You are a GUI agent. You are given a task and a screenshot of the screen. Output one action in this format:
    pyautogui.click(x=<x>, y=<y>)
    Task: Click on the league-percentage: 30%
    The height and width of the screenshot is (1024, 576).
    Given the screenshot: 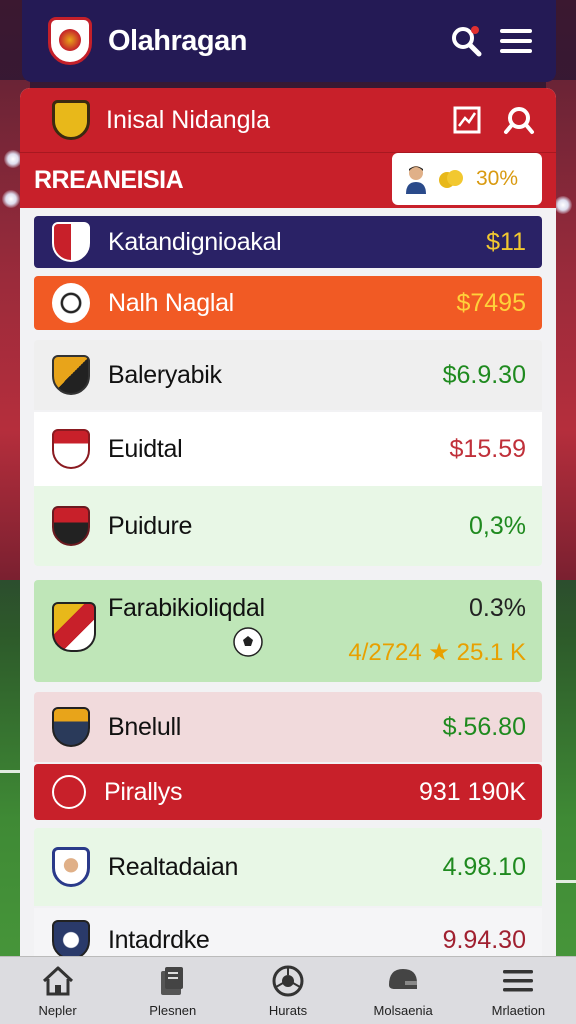 What is the action you would take?
    pyautogui.click(x=497, y=178)
    